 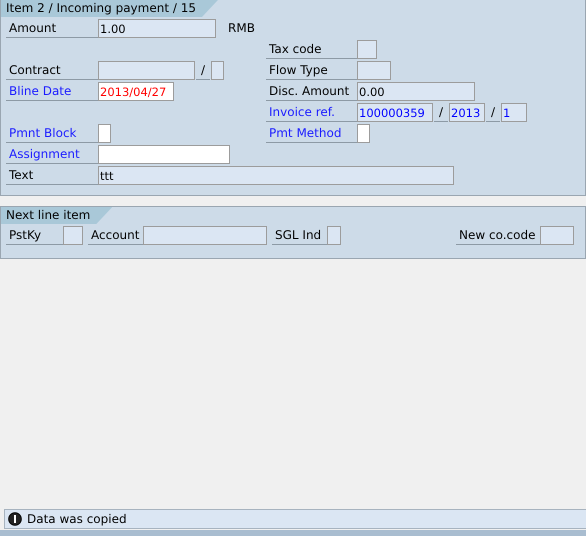 I want to click on input-field: 1.00, so click(x=157, y=28).